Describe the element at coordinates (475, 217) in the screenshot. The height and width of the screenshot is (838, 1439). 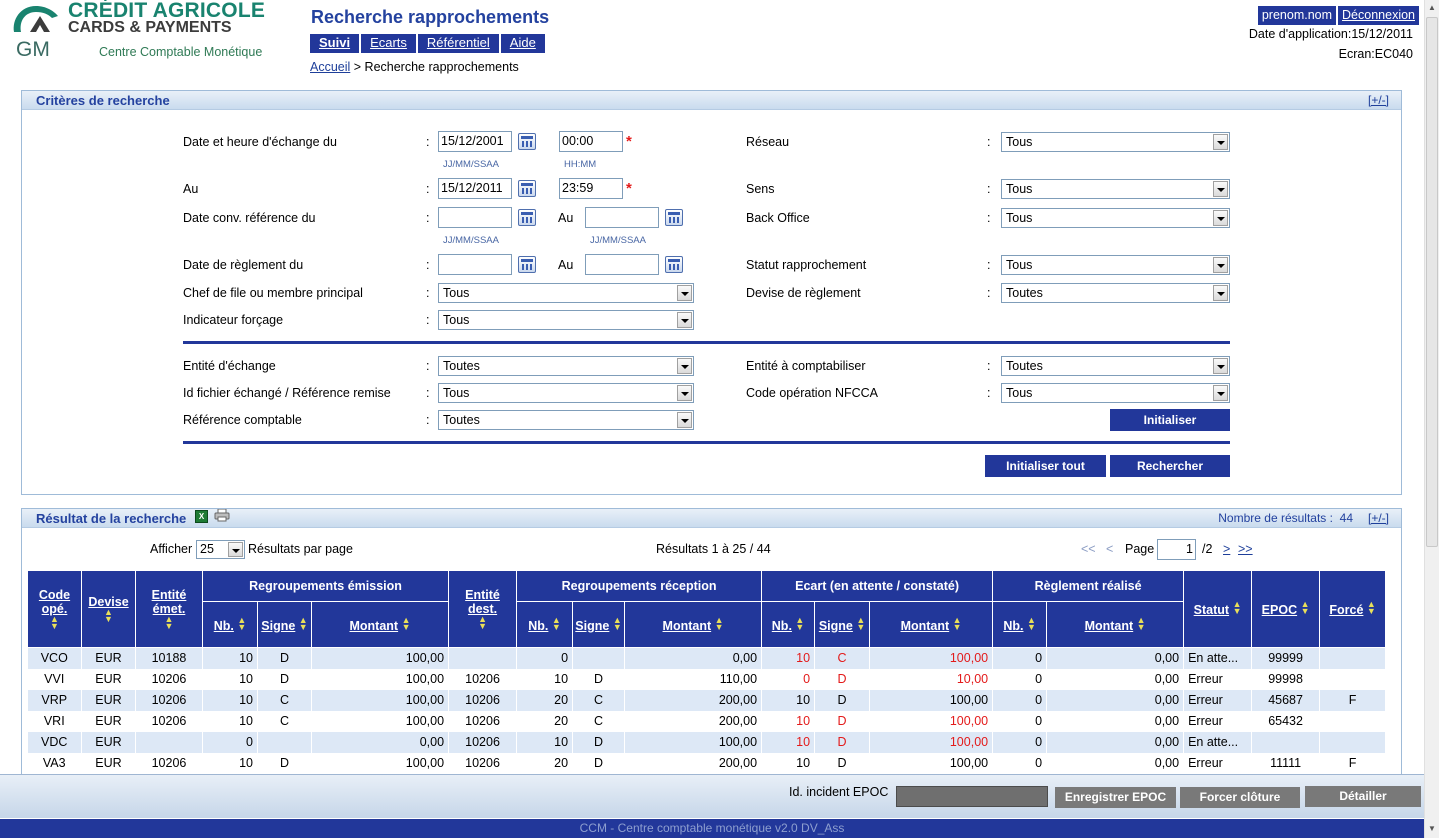
I see `date-conv-from-input` at that location.